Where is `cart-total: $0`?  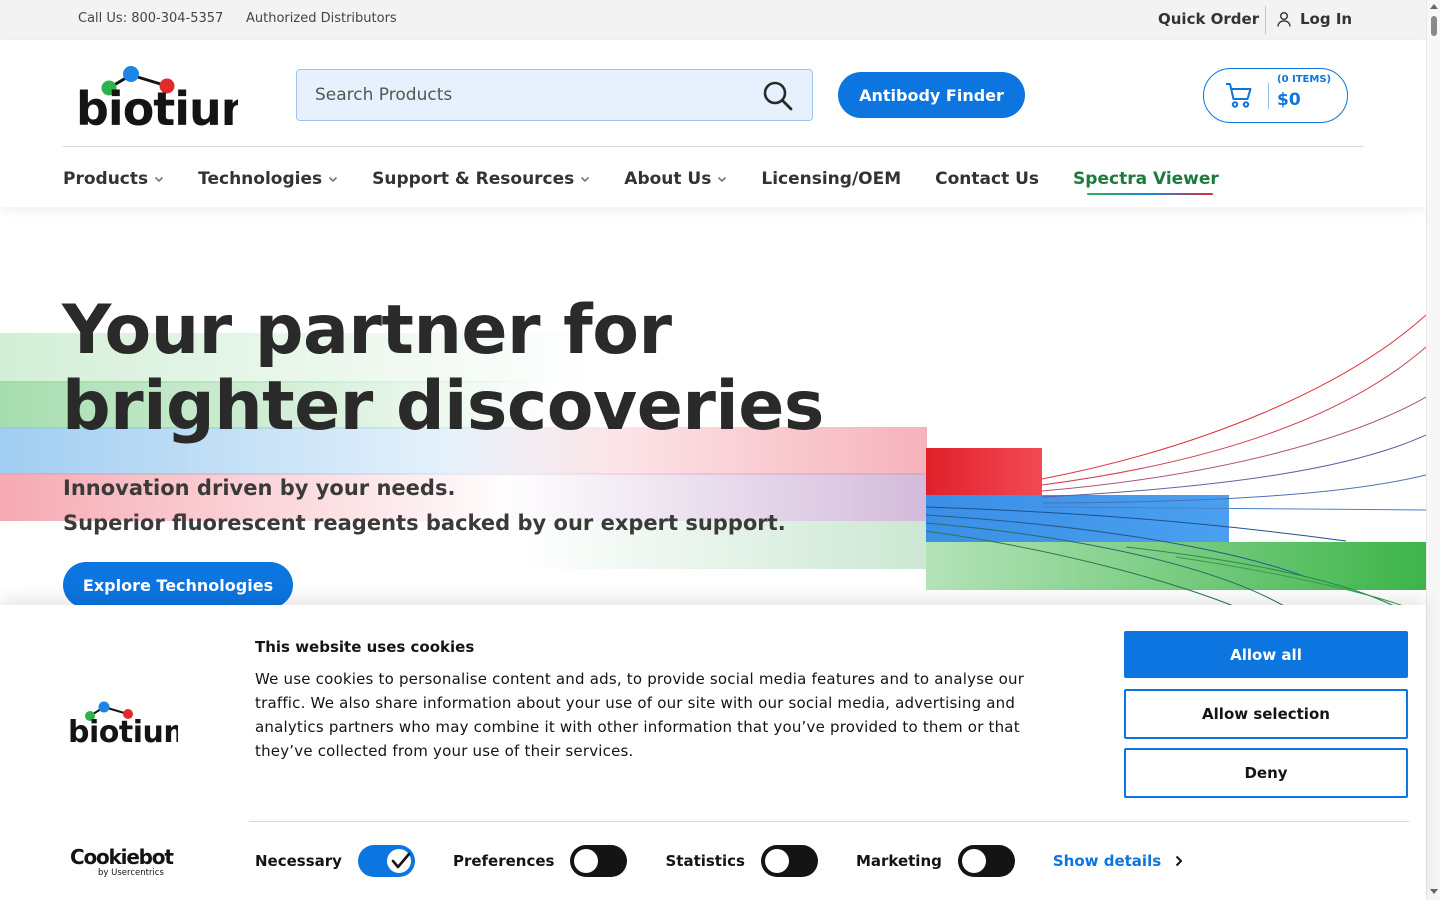
cart-total: $0 is located at coordinates (1289, 100).